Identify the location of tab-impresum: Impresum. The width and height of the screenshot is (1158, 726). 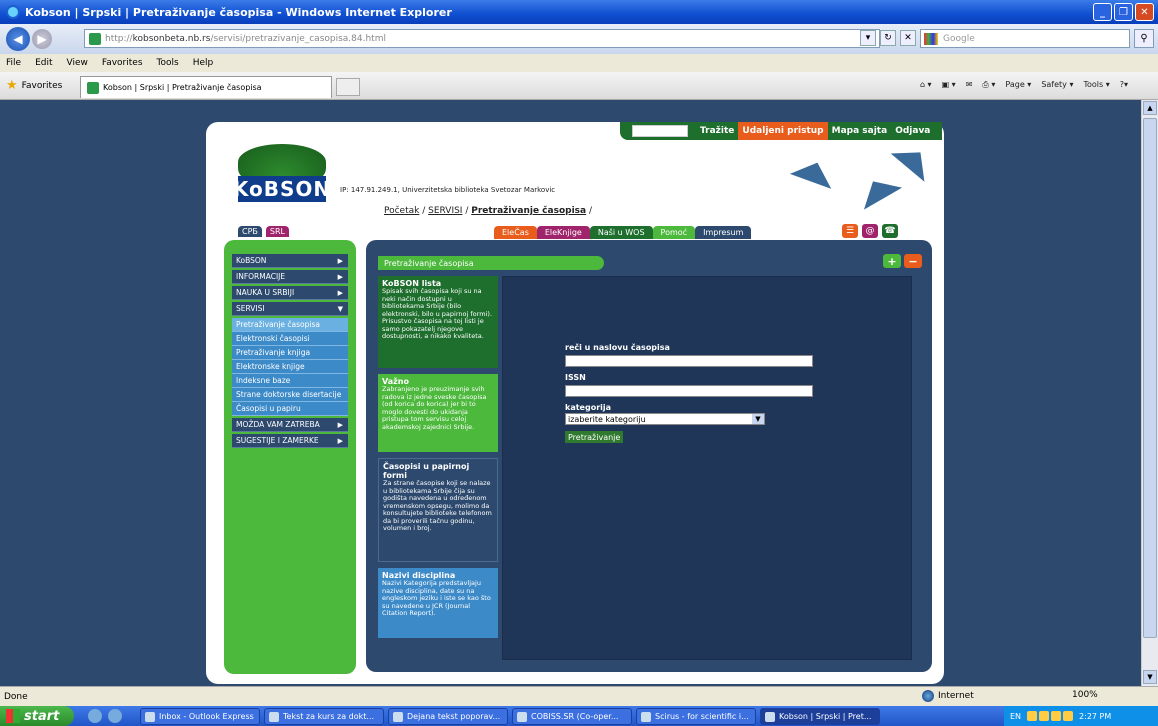
(723, 232).